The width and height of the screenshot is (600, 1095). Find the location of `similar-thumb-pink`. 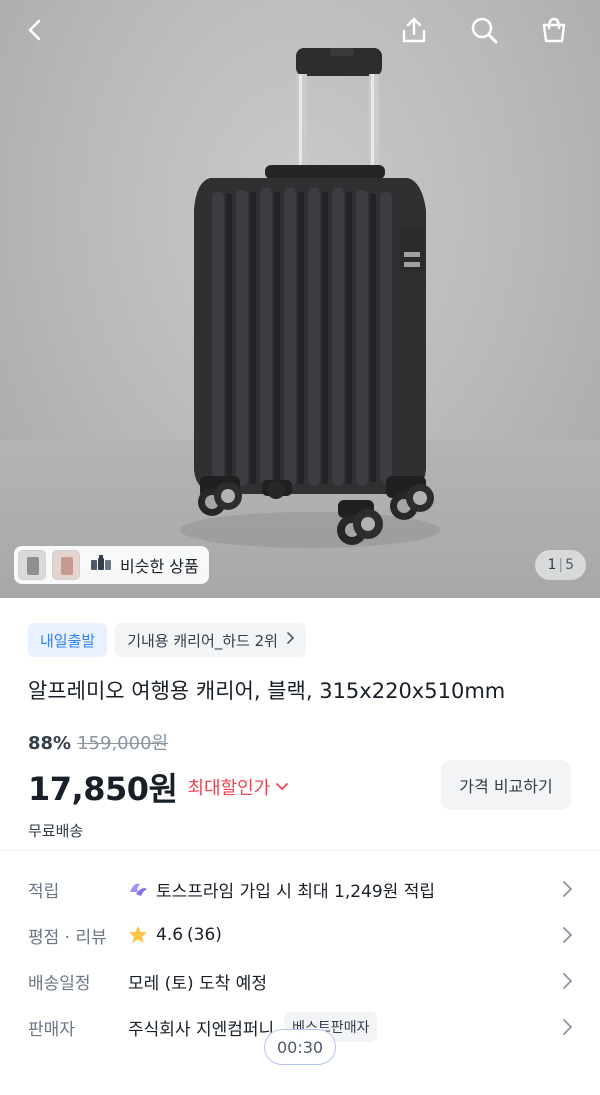

similar-thumb-pink is located at coordinates (66, 565).